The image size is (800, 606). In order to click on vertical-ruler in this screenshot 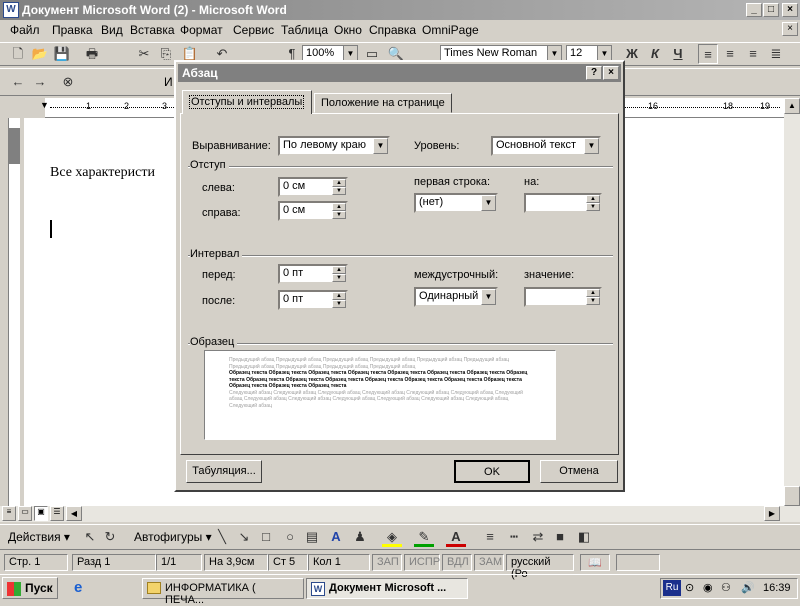, I will do `click(12, 312)`.